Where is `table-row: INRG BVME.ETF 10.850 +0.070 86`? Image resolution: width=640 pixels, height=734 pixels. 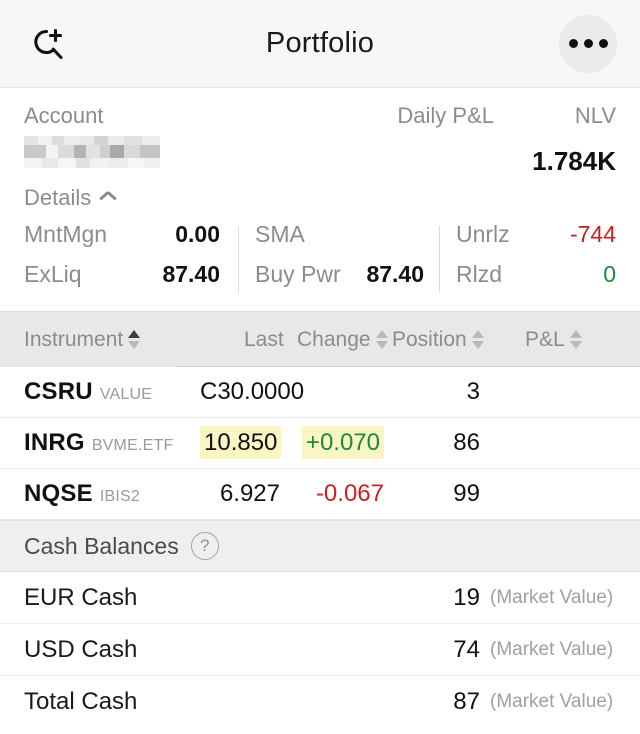
table-row: INRG BVME.ETF 10.850 +0.070 86 is located at coordinates (320, 443).